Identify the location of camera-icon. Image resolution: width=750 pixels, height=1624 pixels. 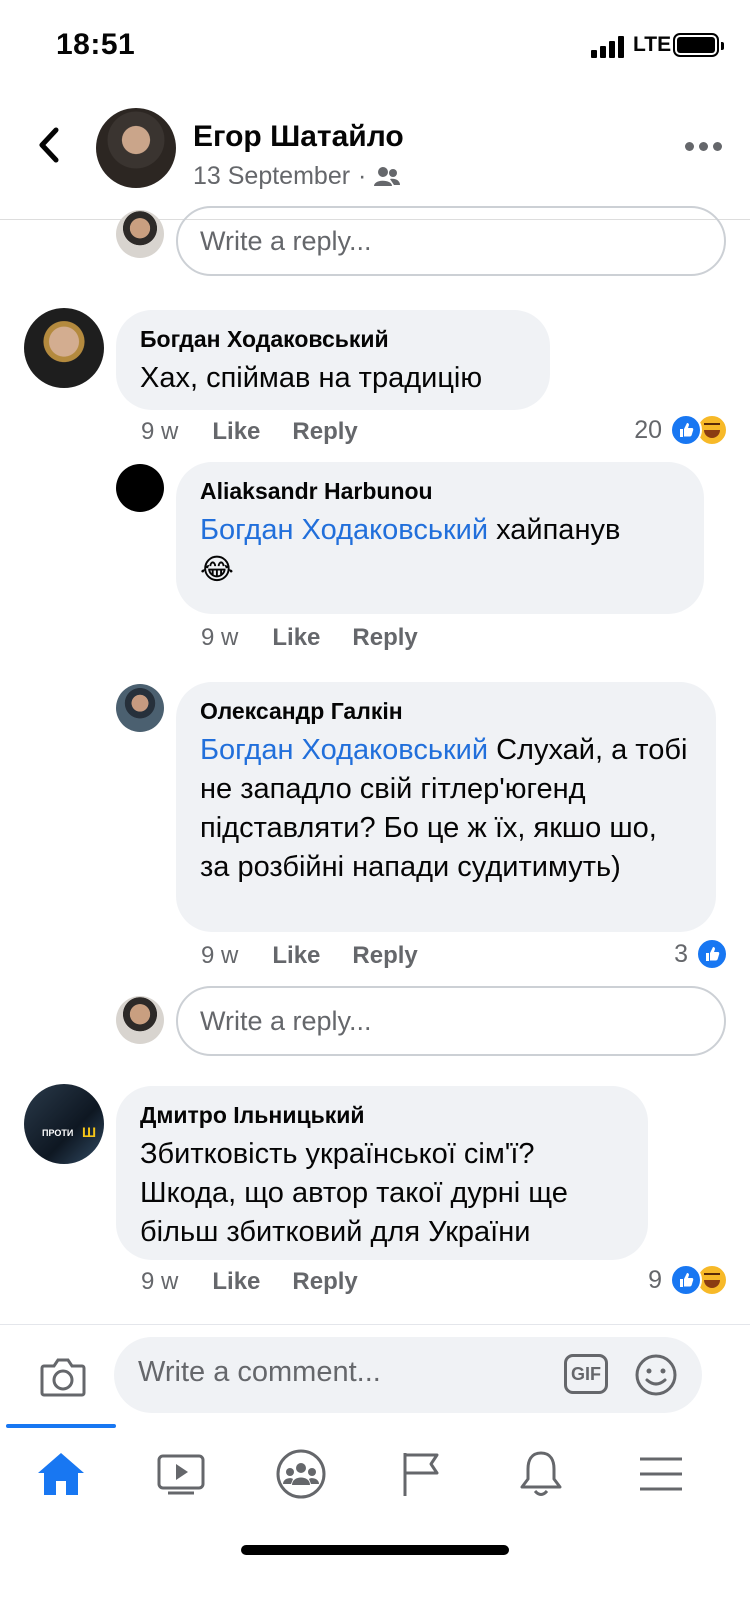
(63, 1377).